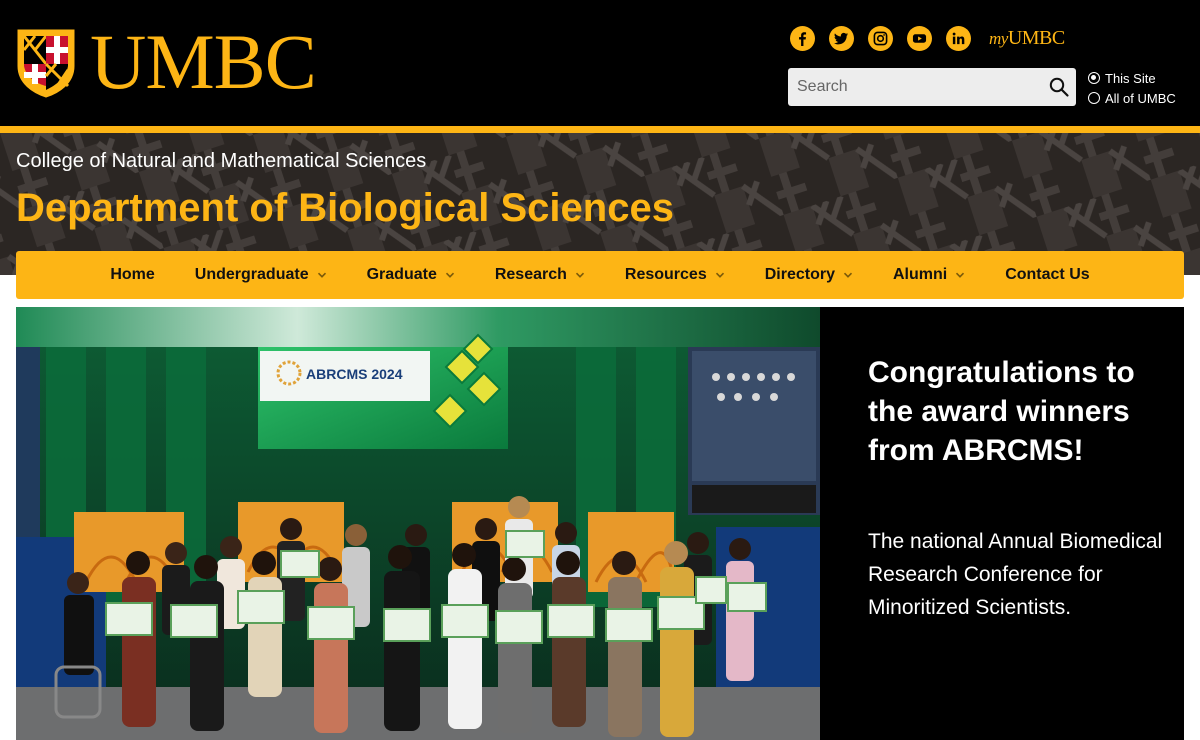  I want to click on instagram-icon, so click(880, 38).